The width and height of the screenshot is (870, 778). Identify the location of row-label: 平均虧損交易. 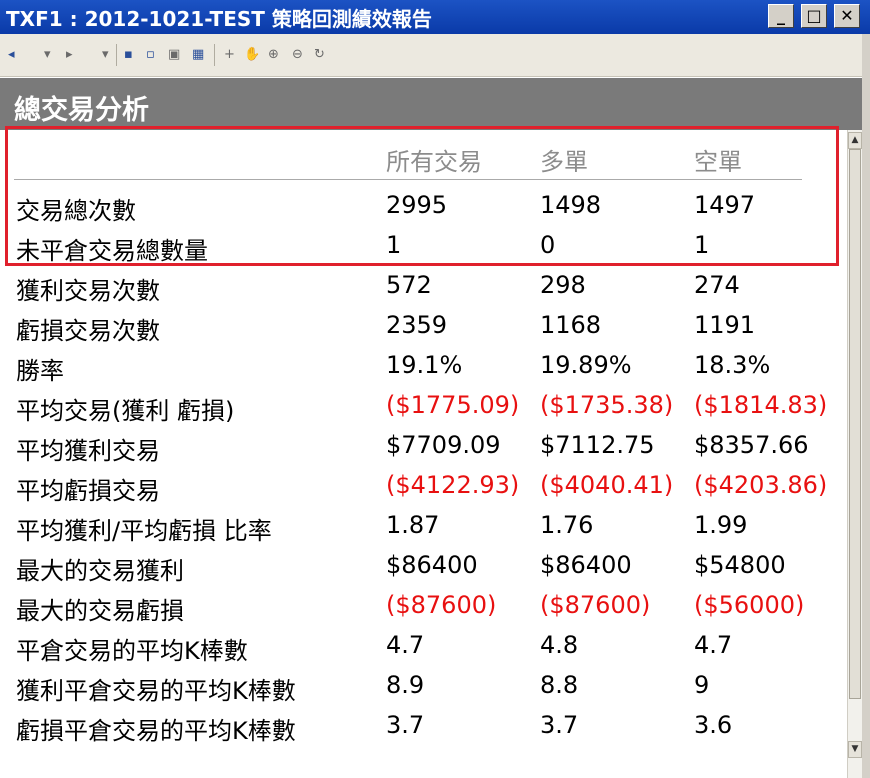
(88, 491).